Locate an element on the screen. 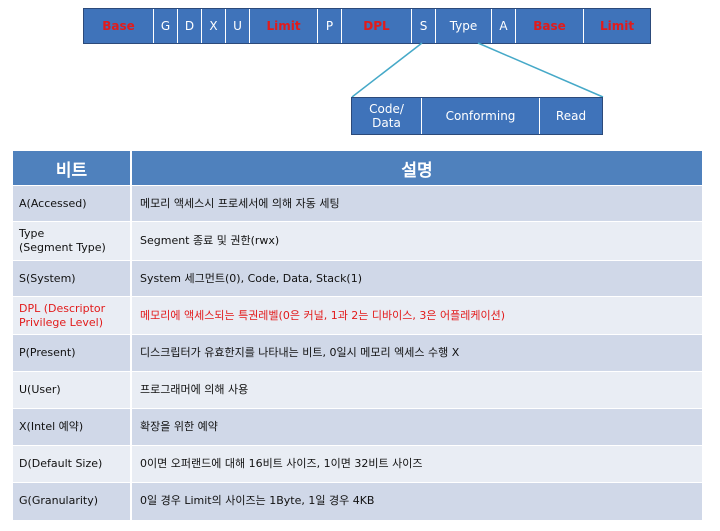 This screenshot has width=720, height=531. field-x: X is located at coordinates (214, 26).